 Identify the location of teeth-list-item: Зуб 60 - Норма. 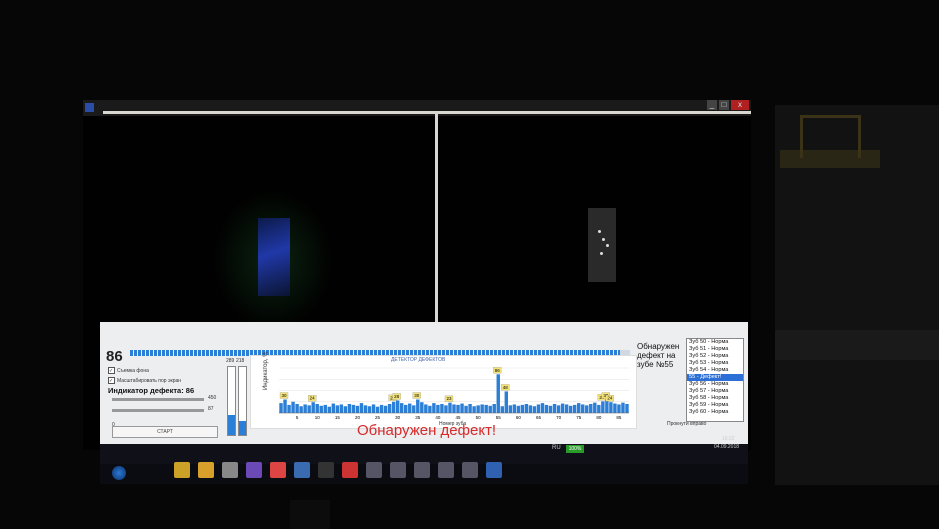
(715, 412).